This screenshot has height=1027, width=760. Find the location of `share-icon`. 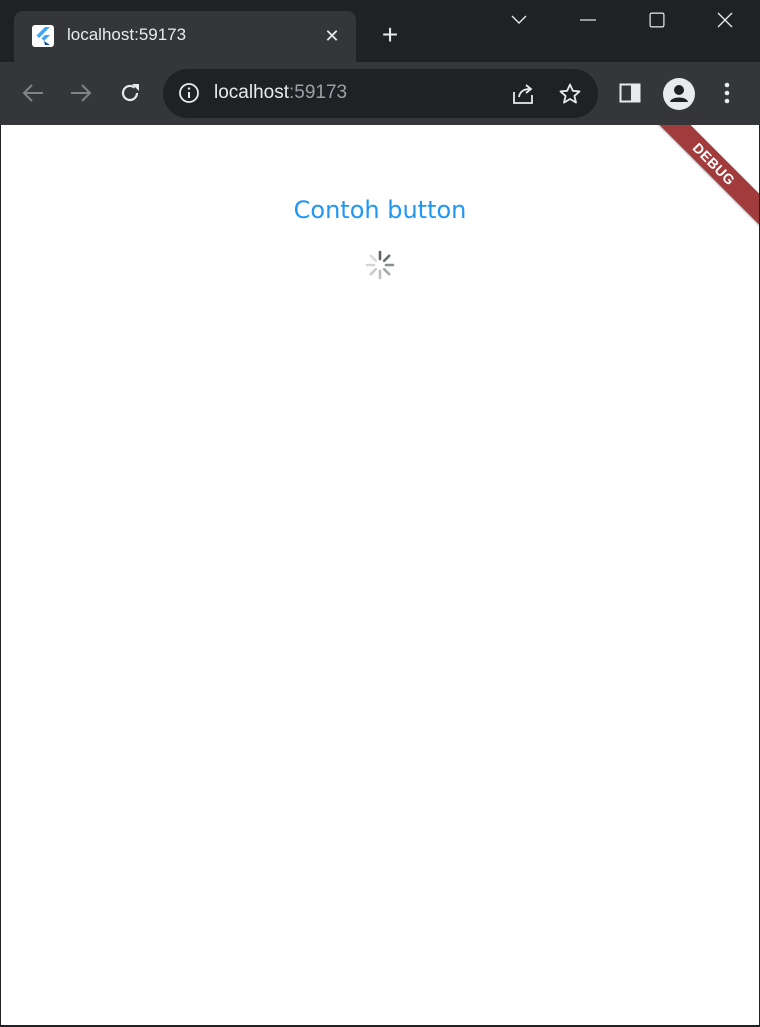

share-icon is located at coordinates (523, 94).